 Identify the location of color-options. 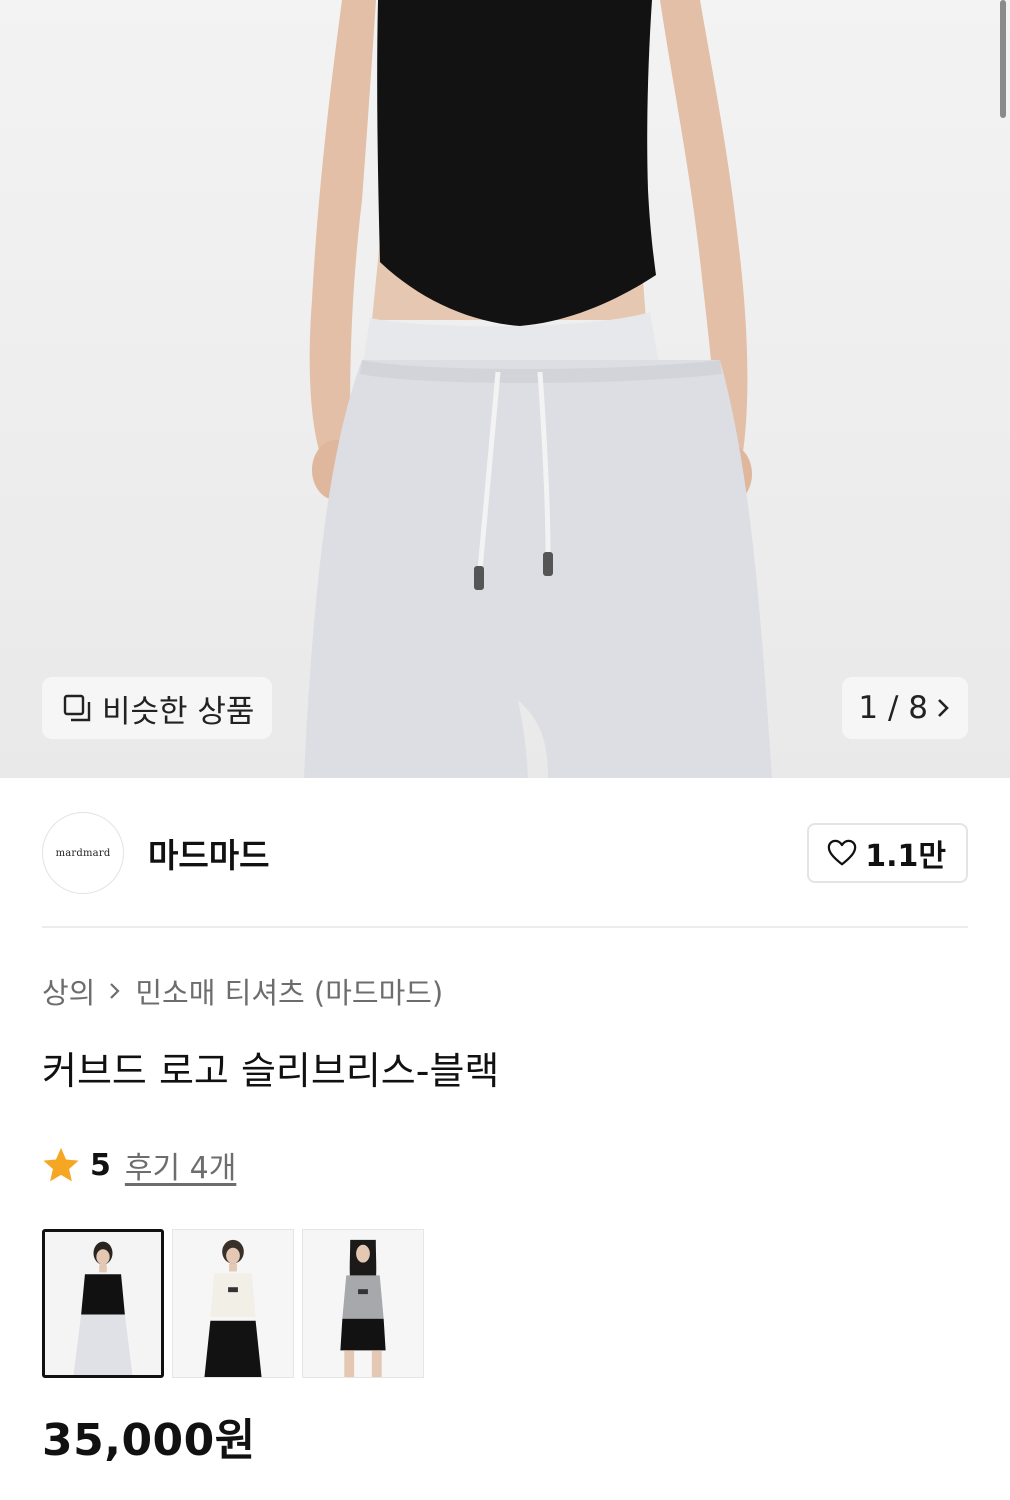
(233, 1303).